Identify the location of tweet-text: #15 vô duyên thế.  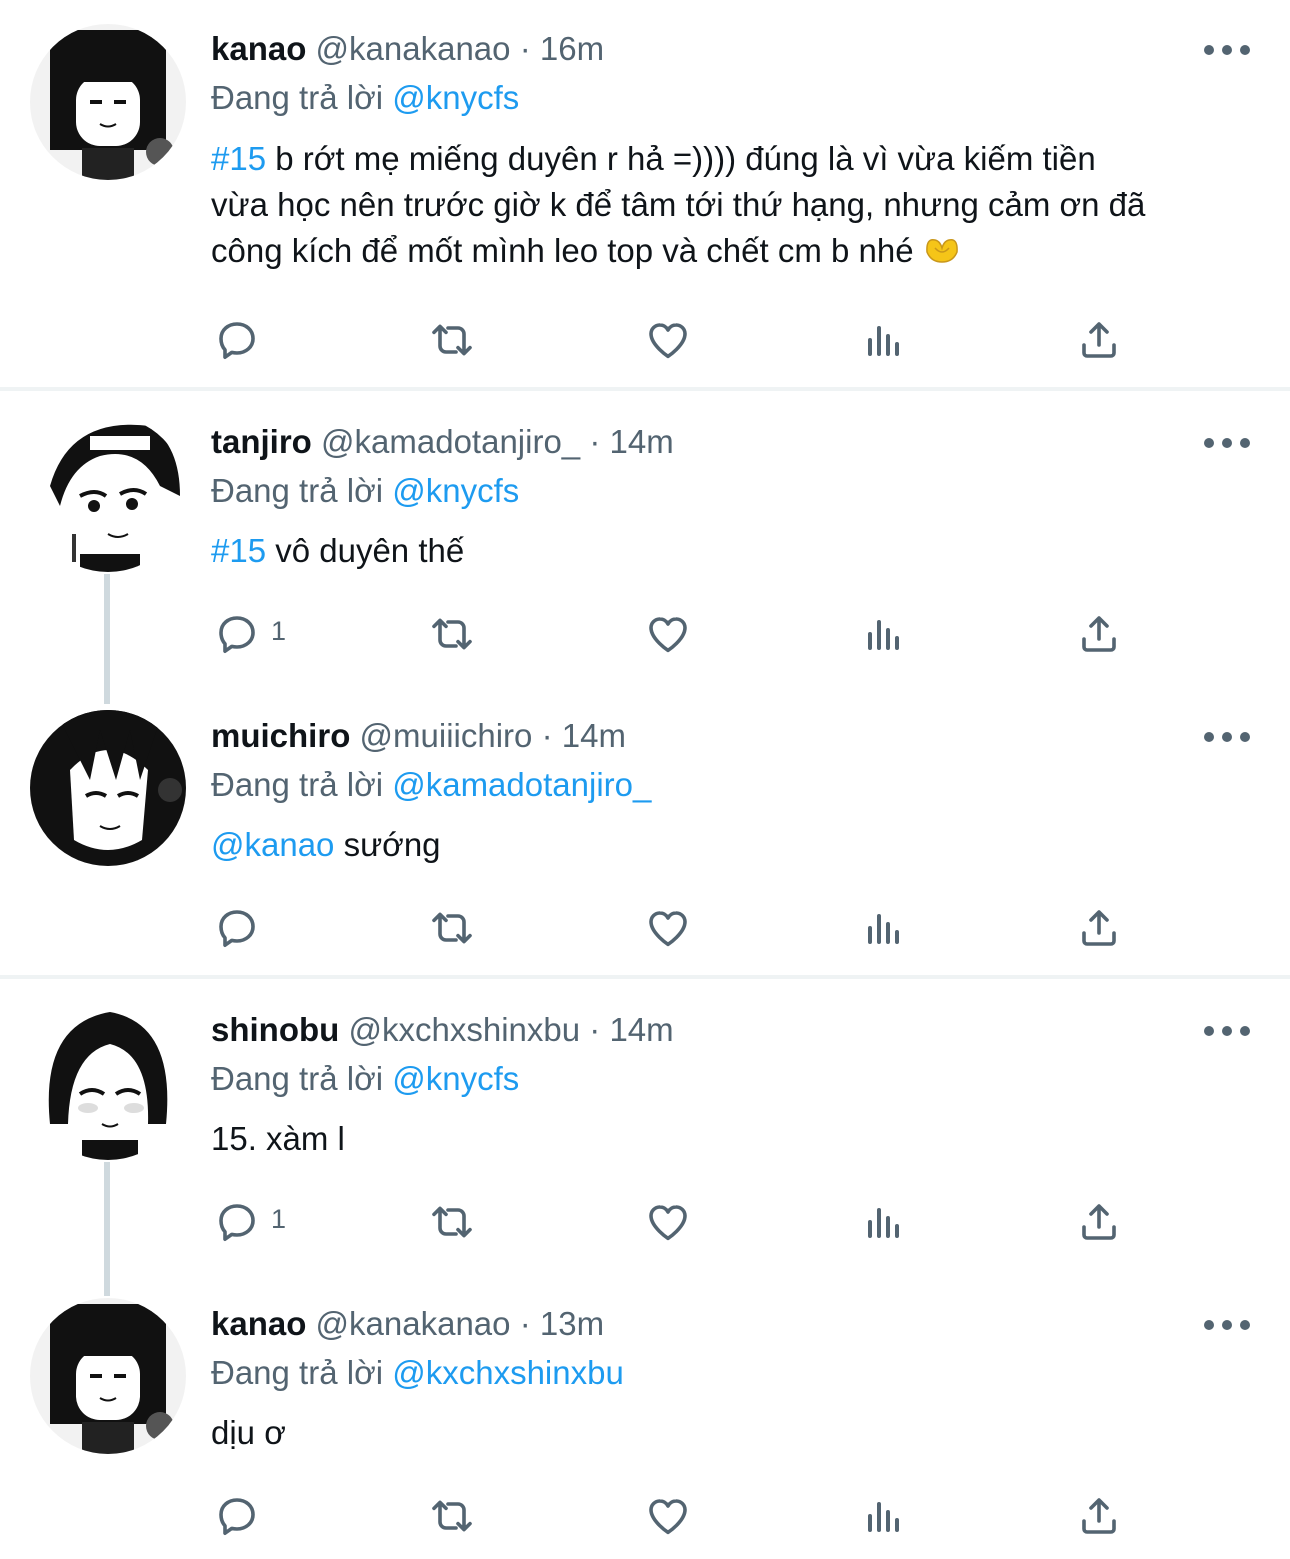
(731, 551).